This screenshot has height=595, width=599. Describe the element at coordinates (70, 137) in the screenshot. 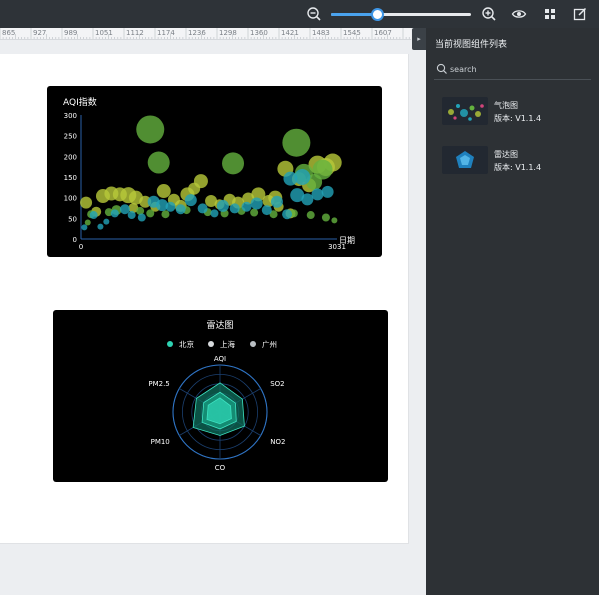

I see `y-tick-label: 250` at that location.